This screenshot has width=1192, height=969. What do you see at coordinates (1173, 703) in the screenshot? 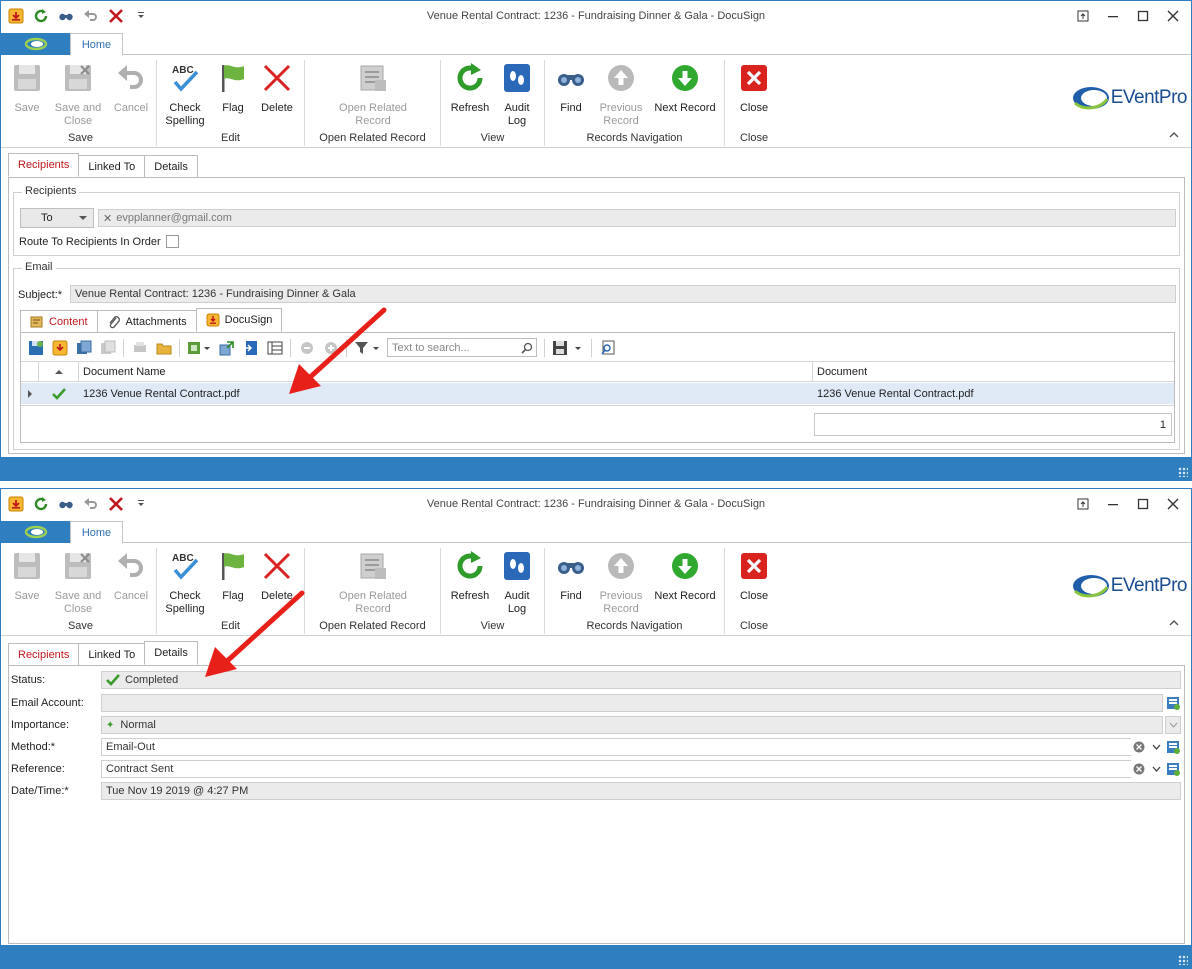
I see `email-account-lookup-icon` at bounding box center [1173, 703].